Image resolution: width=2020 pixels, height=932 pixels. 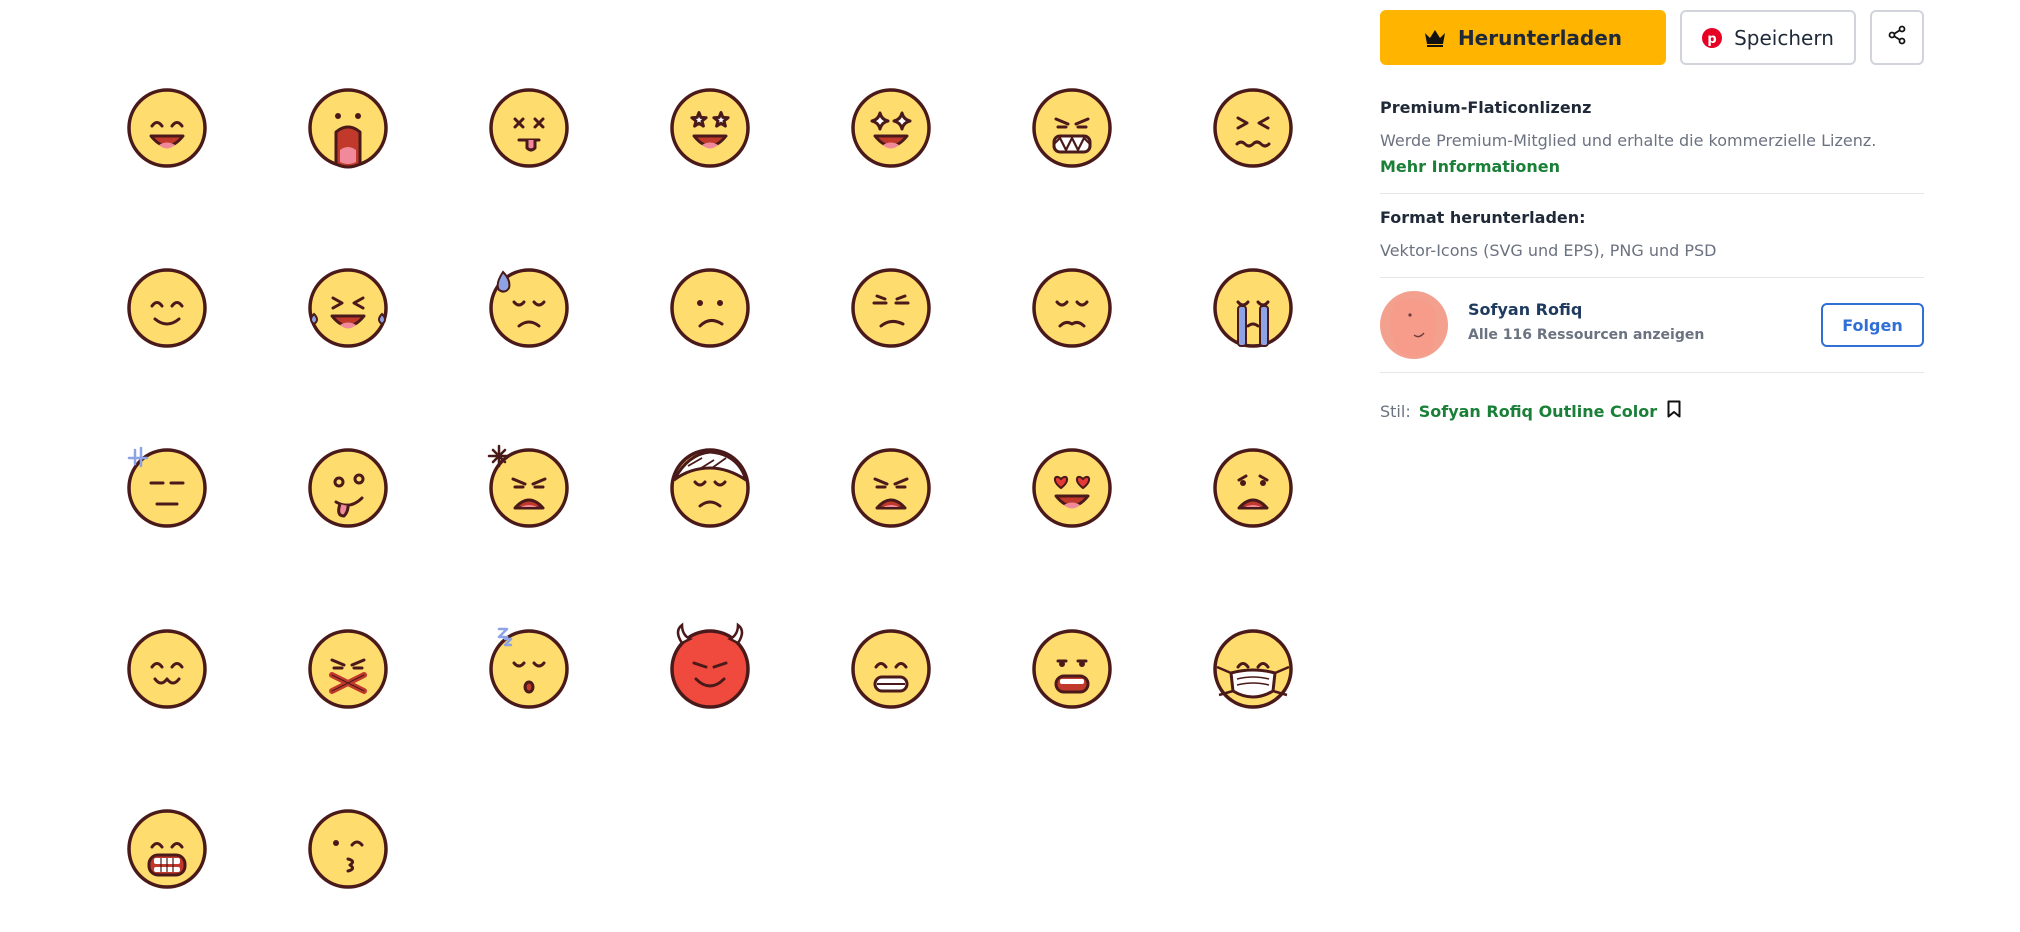 What do you see at coordinates (1486, 107) in the screenshot?
I see `license-title: Premium-Flaticonlizenz` at bounding box center [1486, 107].